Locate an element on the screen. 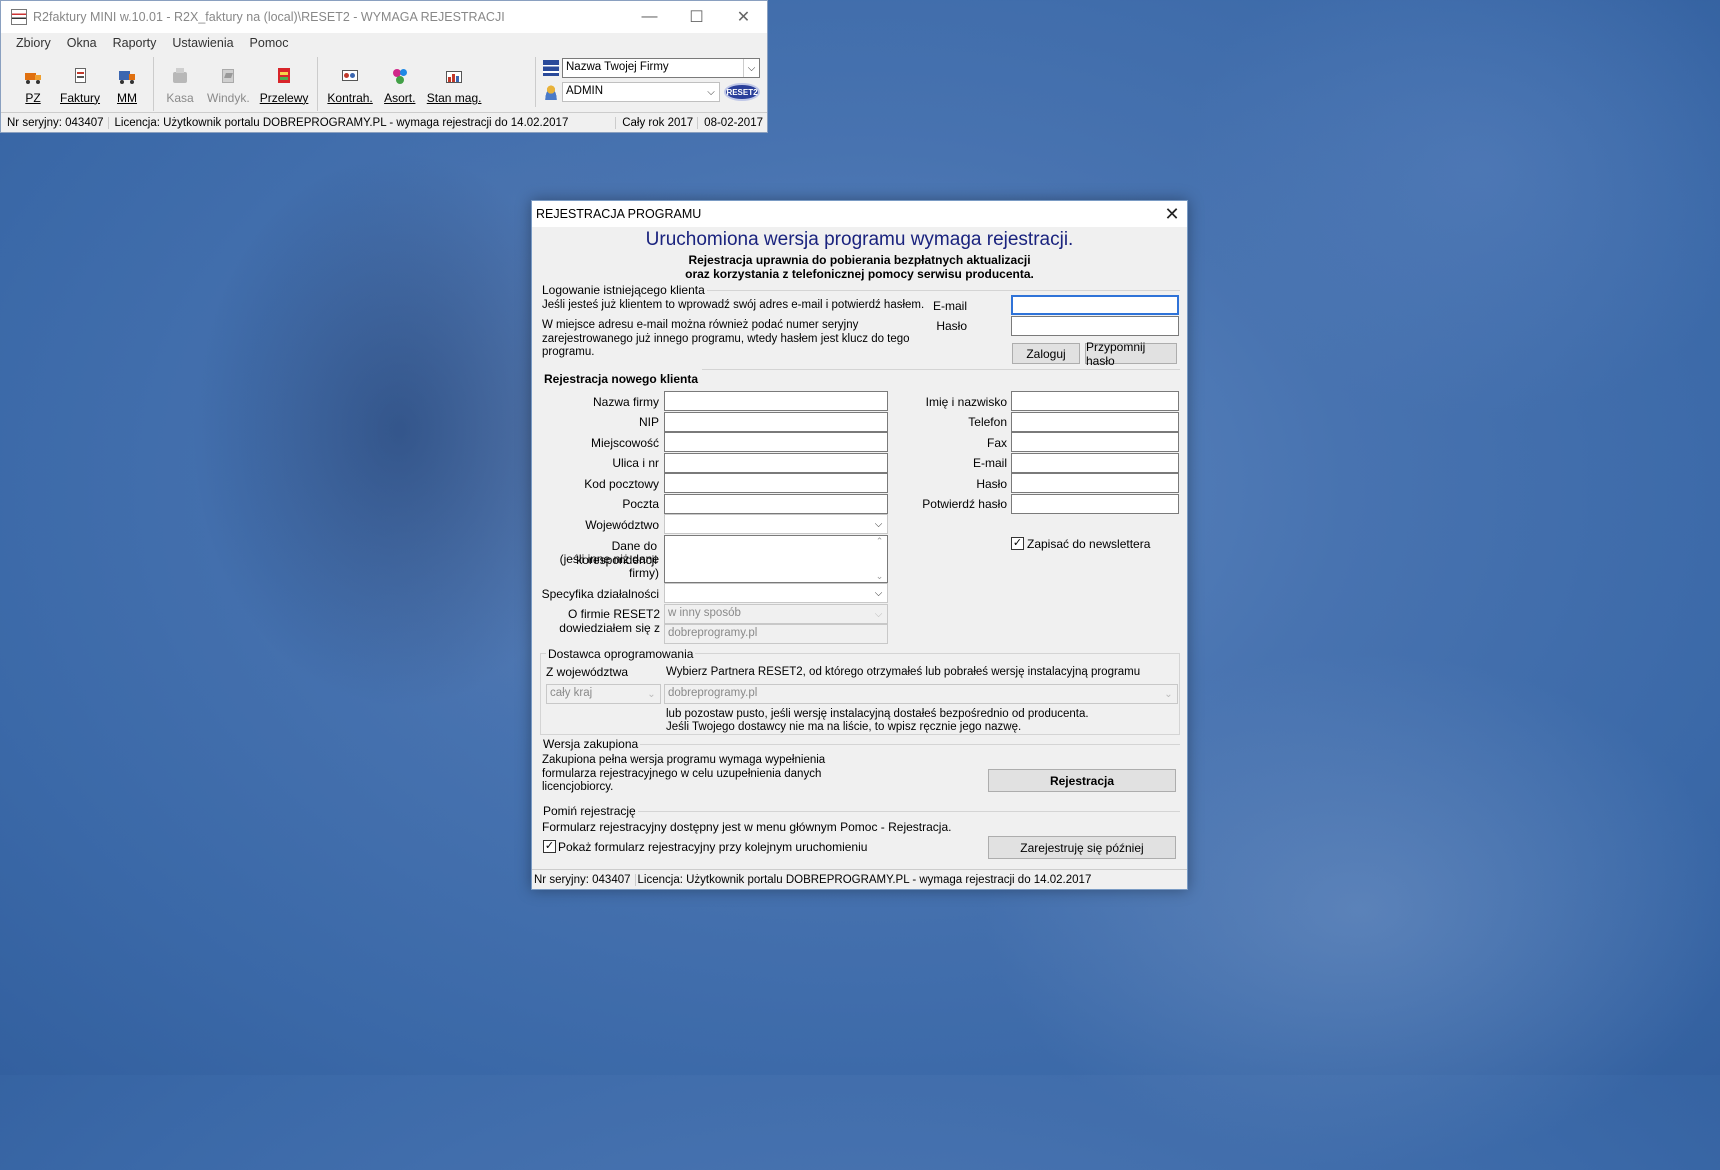 This screenshot has height=1170, width=1720. toolbar-kasa-button: Kasa is located at coordinates (180, 84).